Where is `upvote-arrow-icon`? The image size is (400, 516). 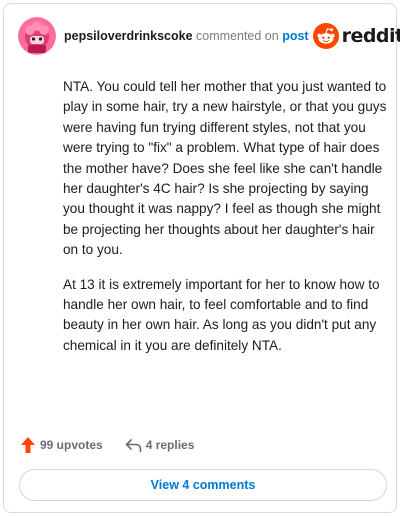 upvote-arrow-icon is located at coordinates (28, 445).